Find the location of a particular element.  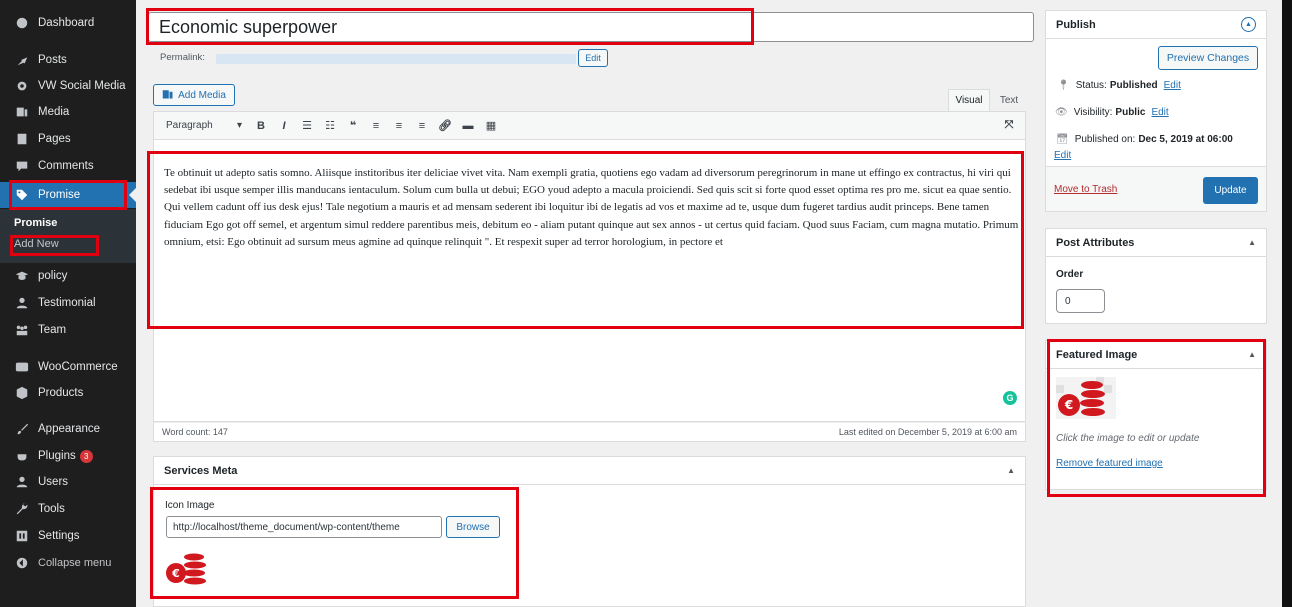

menu-posts: Posts is located at coordinates (68, 60).